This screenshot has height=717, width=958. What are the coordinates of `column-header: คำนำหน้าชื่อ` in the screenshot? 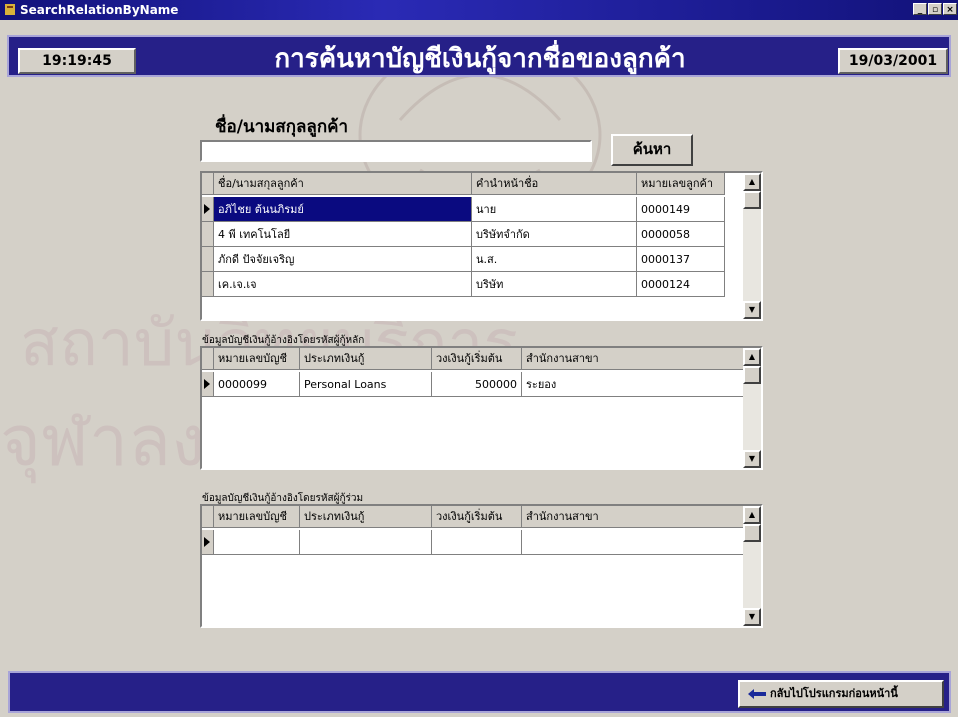 It's located at (554, 184).